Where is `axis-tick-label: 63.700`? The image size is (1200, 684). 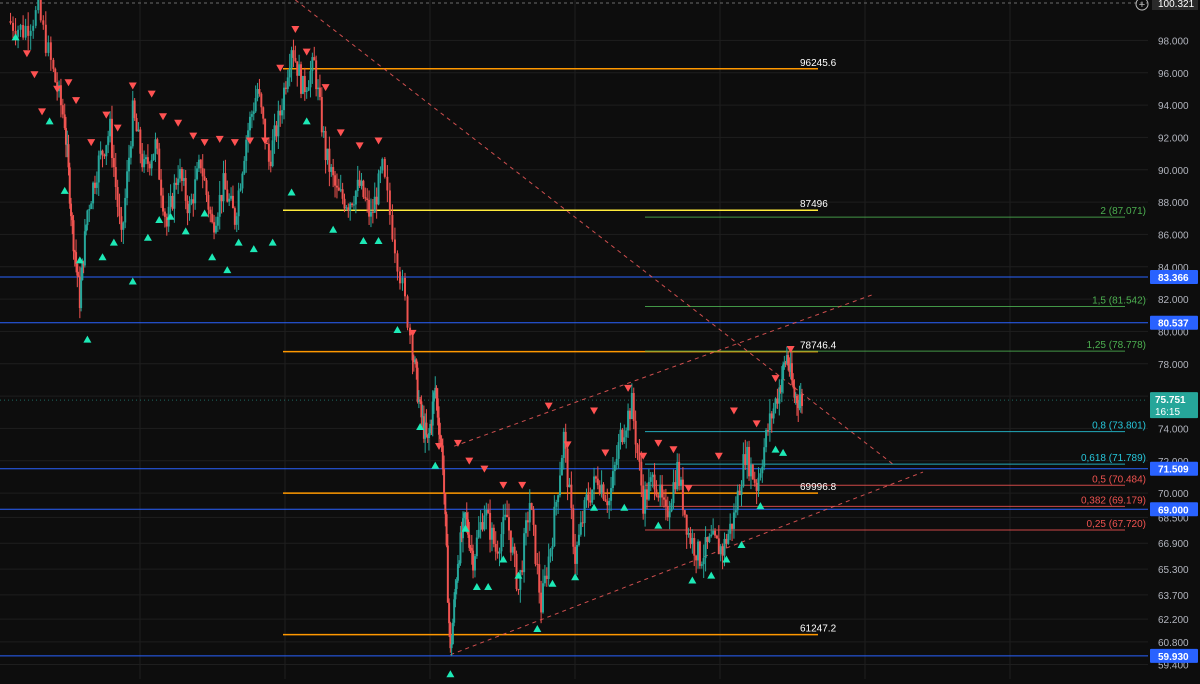
axis-tick-label: 63.700 is located at coordinates (1173, 596).